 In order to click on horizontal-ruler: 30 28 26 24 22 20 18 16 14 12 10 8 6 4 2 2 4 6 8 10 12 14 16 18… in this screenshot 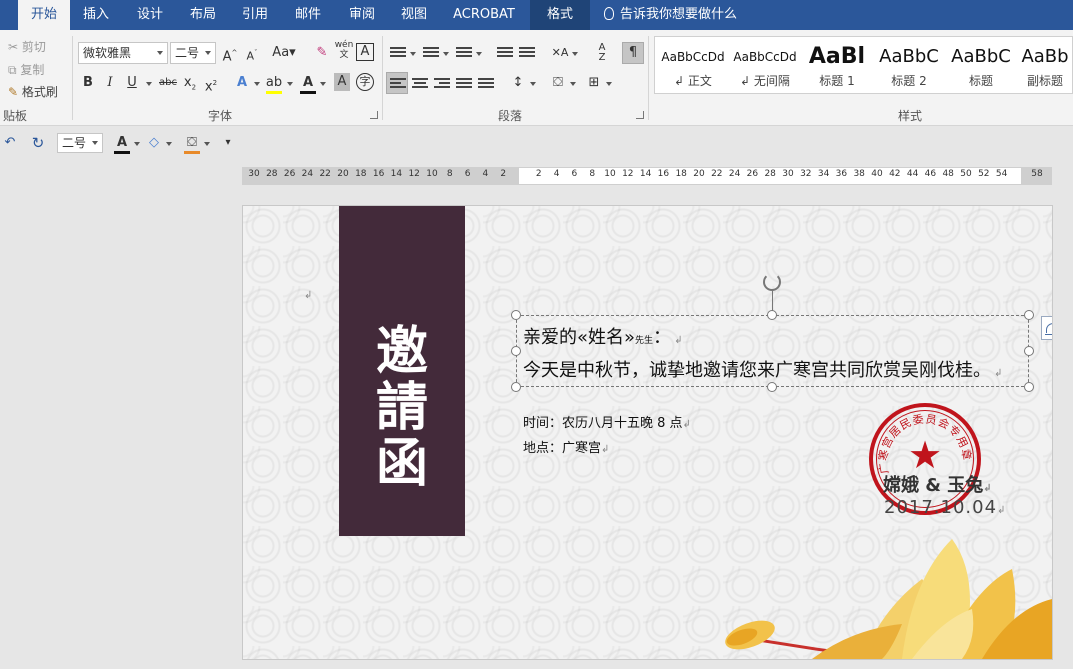, I will do `click(647, 176)`.